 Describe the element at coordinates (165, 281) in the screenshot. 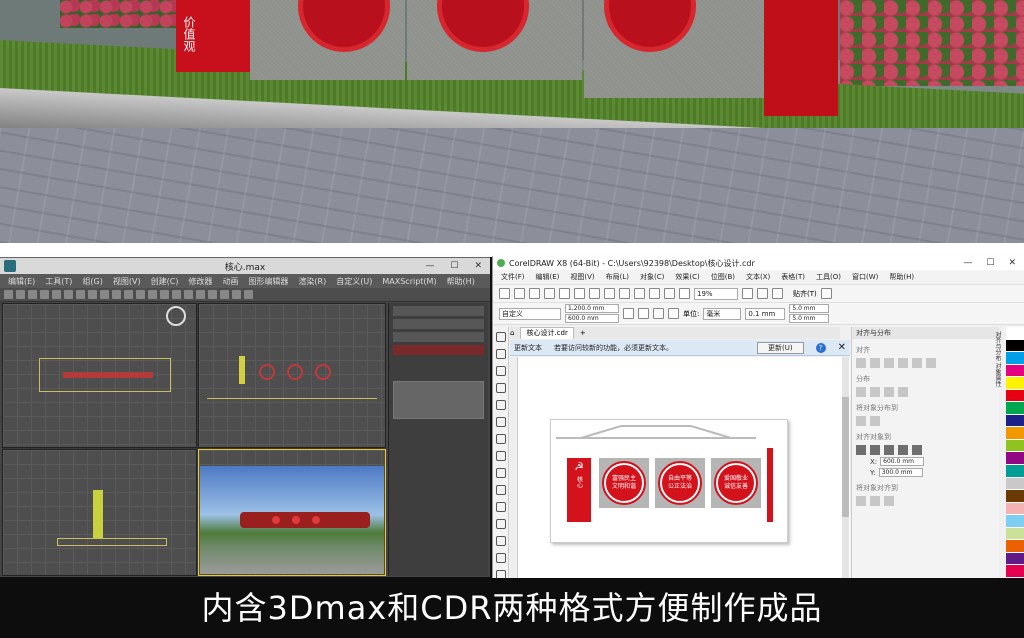

I see `menu-create: 创建(C)` at that location.